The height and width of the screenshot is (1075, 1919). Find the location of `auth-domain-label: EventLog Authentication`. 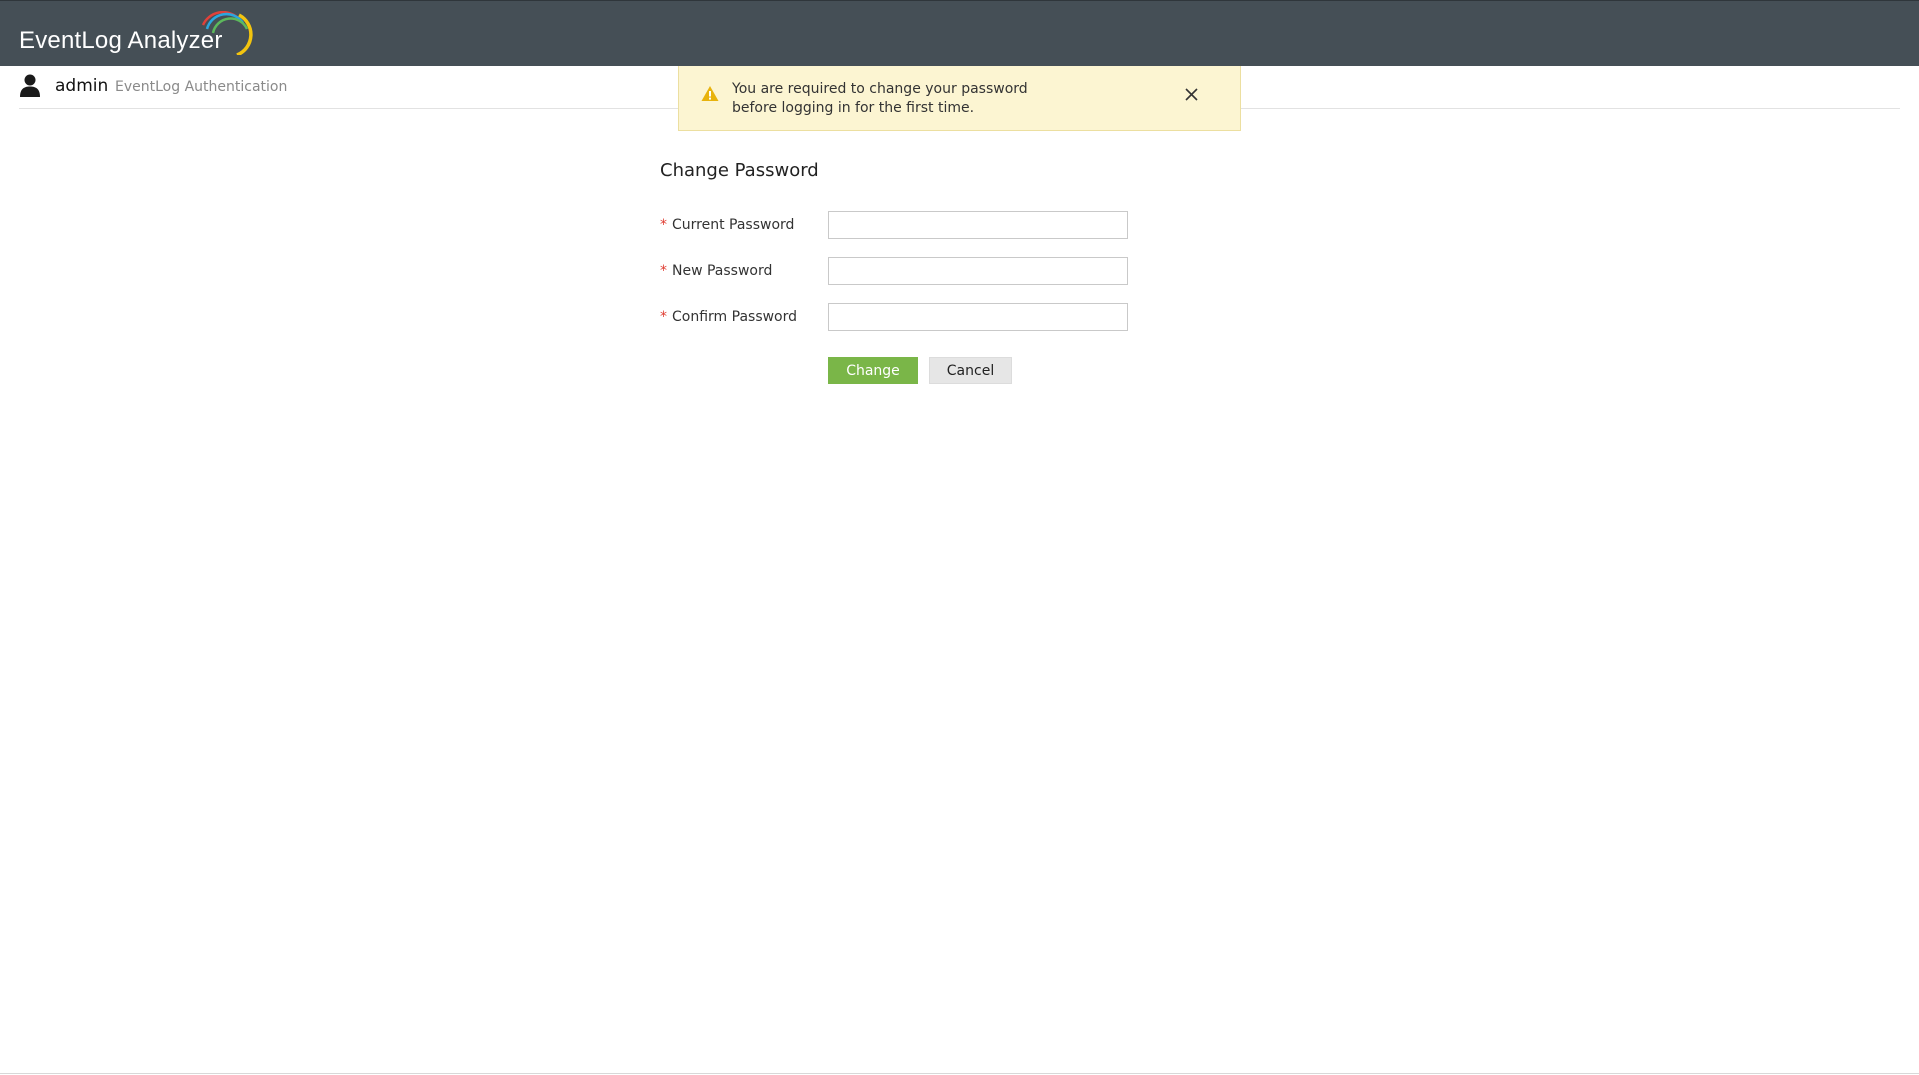

auth-domain-label: EventLog Authentication is located at coordinates (201, 87).